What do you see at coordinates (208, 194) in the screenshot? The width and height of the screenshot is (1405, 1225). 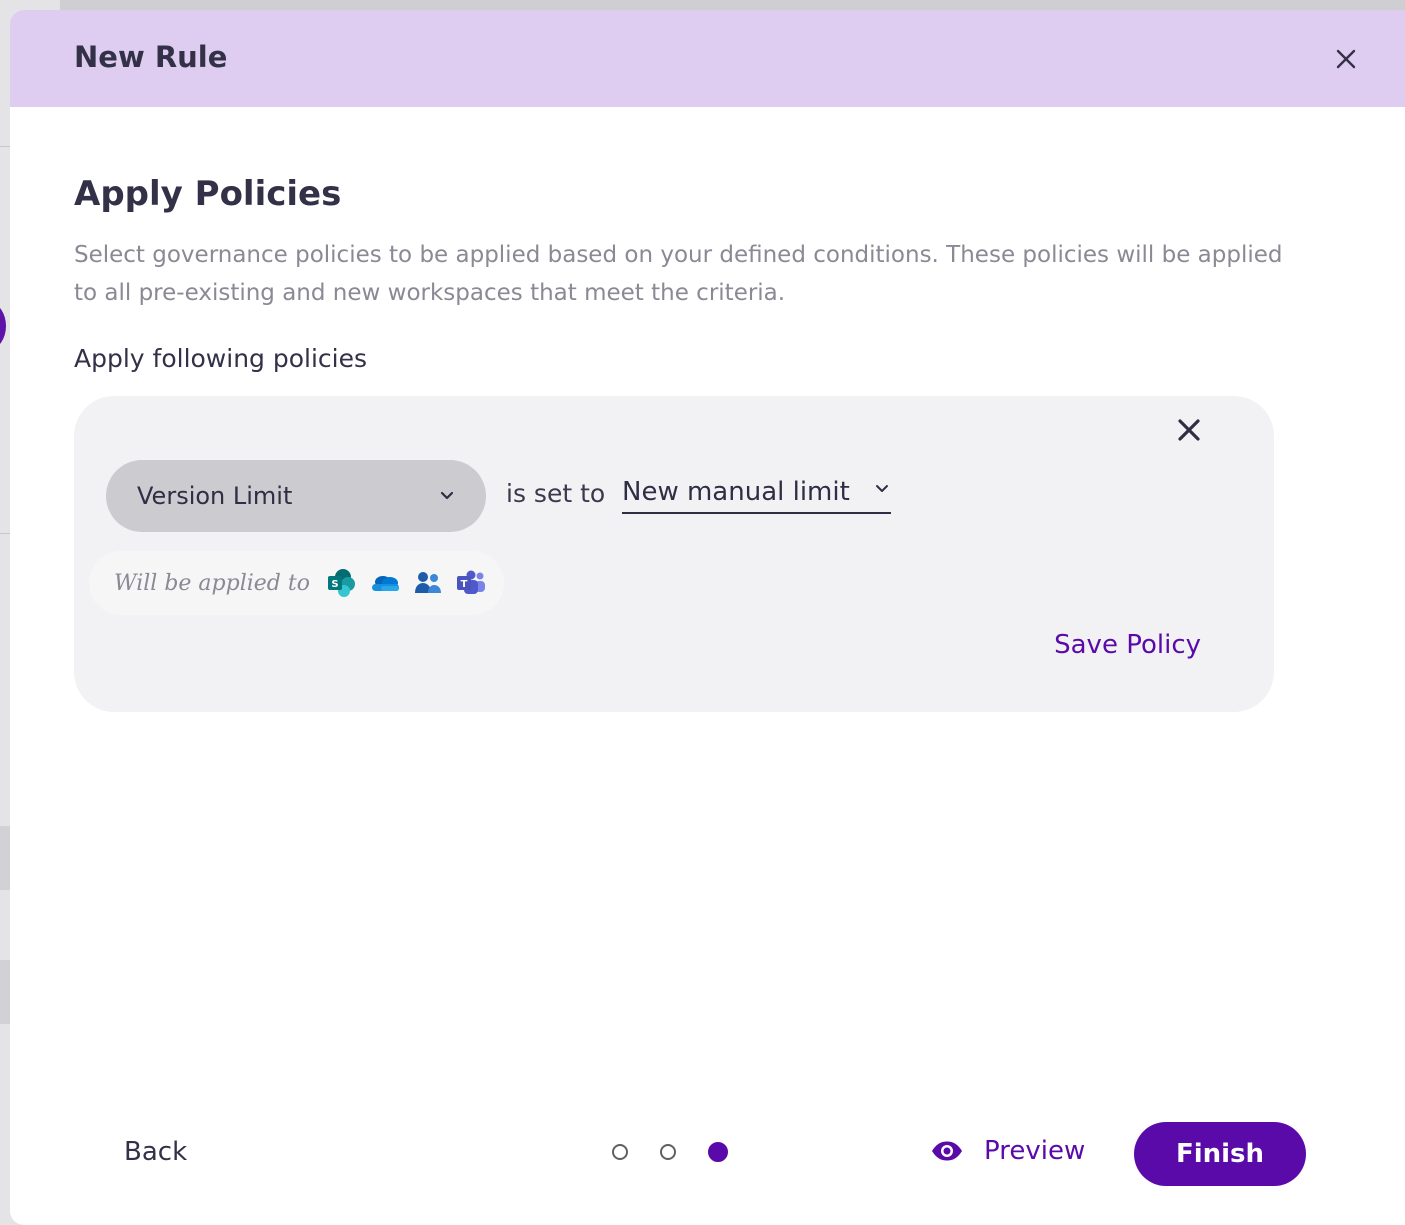 I see `section-title: Apply Policies` at bounding box center [208, 194].